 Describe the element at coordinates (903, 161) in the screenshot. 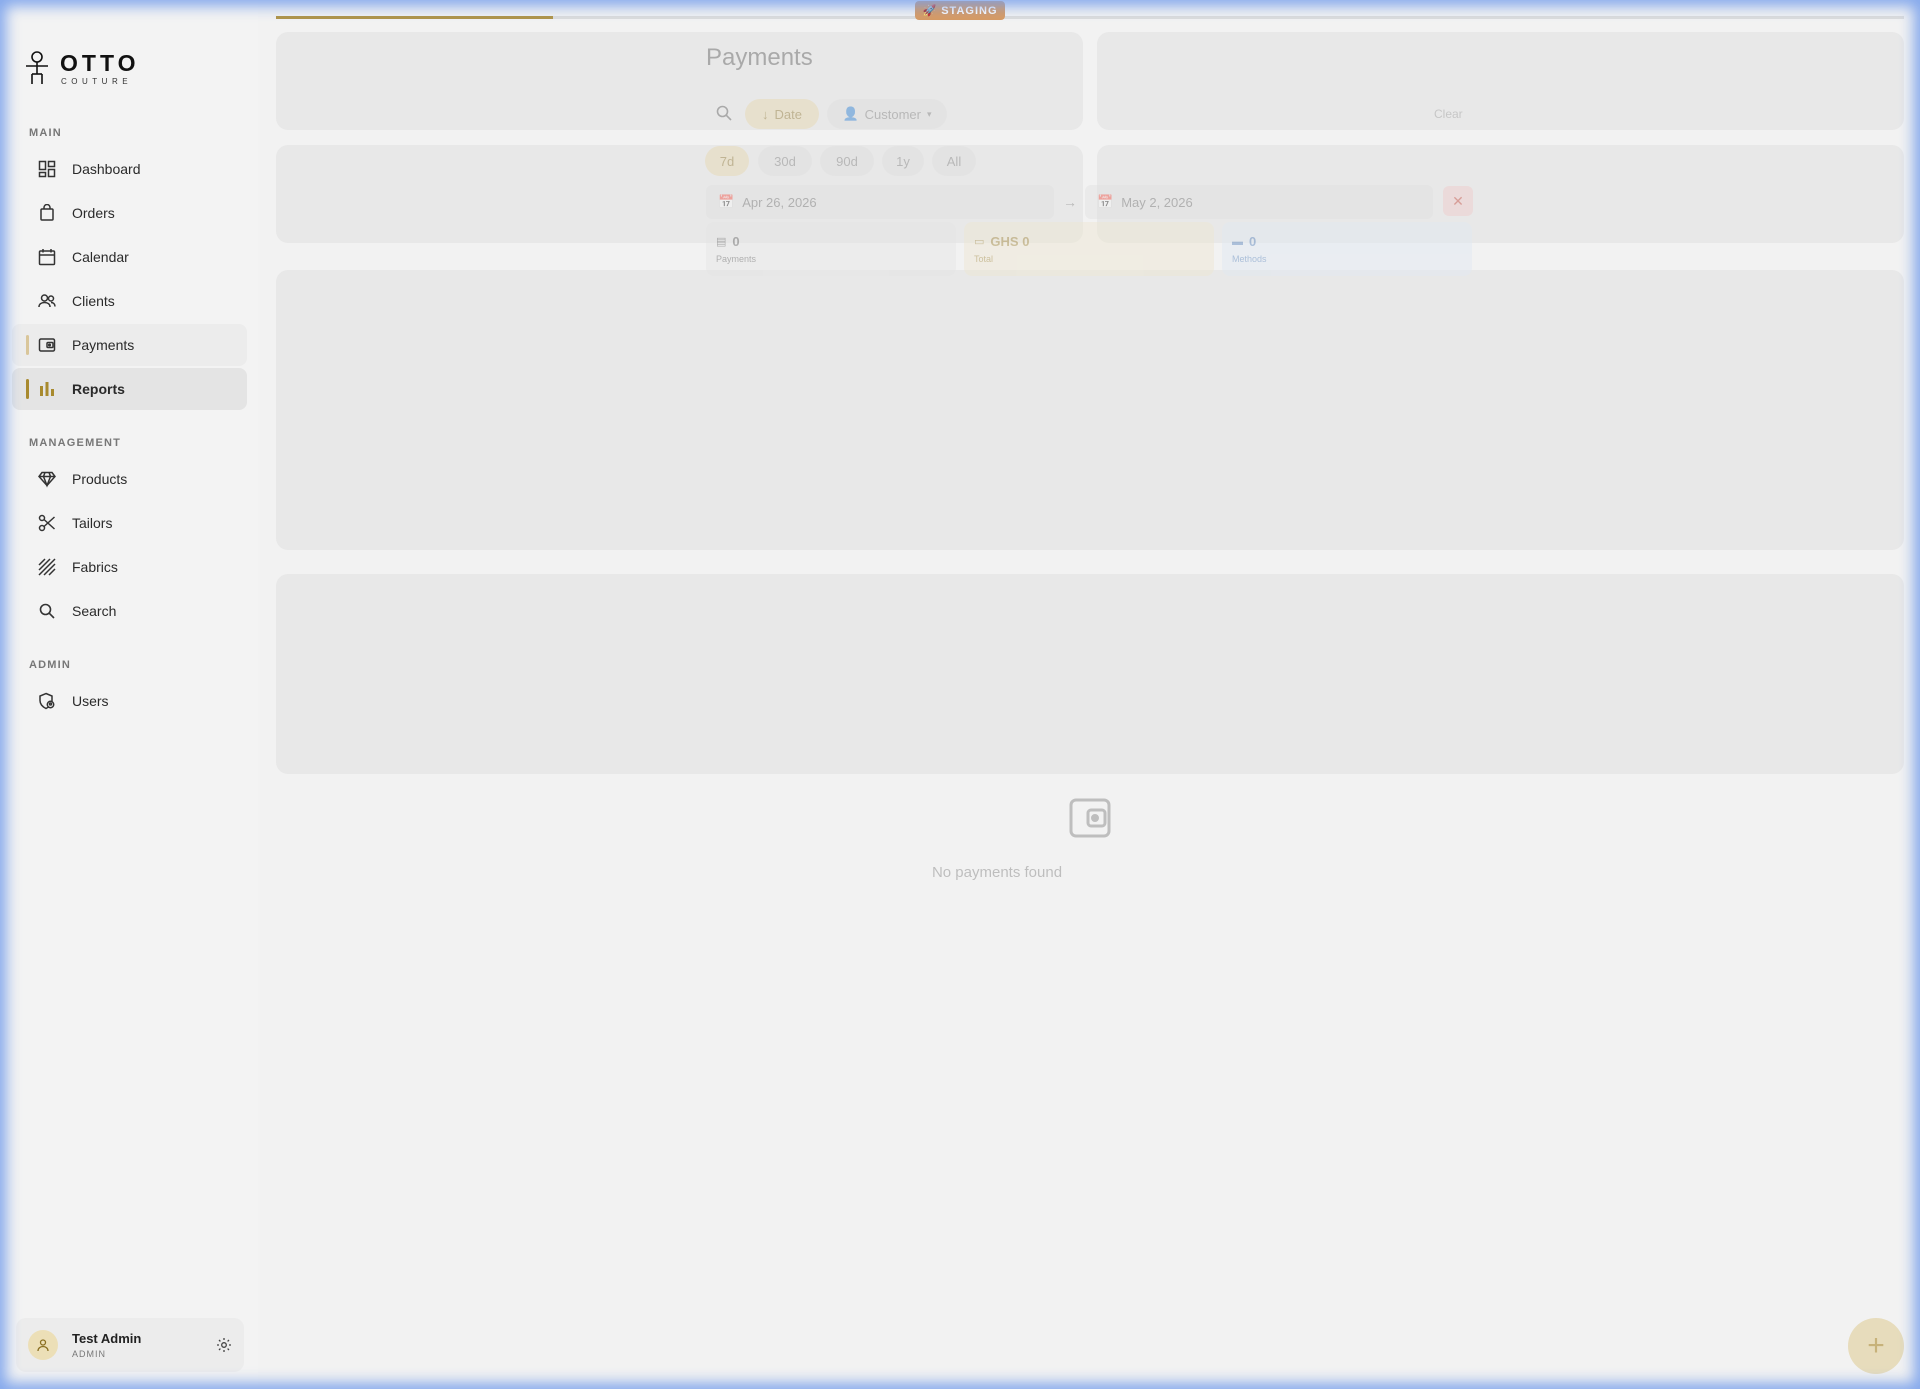

I see `range-chip-1y: 1y` at that location.